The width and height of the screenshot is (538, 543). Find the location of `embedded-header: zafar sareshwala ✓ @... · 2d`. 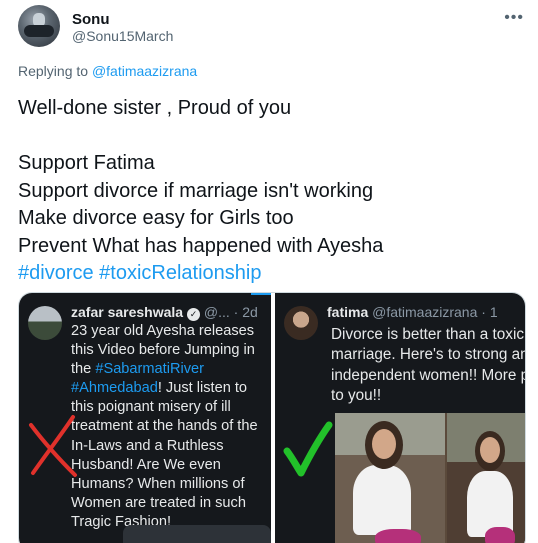

embedded-header: zafar sareshwala ✓ @... · 2d is located at coordinates (164, 312).